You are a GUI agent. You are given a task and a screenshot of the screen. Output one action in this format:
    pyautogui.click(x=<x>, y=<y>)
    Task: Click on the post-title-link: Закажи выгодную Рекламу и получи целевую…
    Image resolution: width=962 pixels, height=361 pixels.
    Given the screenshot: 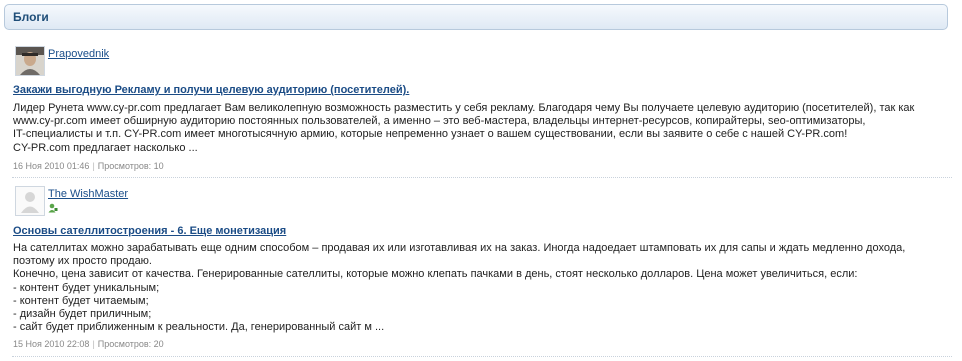 What is the action you would take?
    pyautogui.click(x=211, y=90)
    